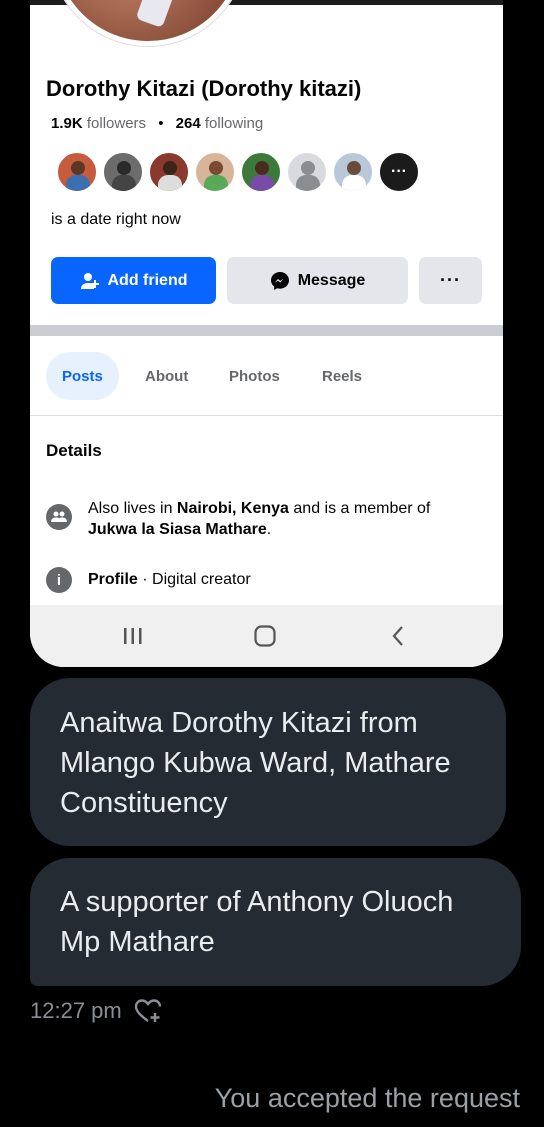 This screenshot has width=544, height=1127. I want to click on home-icon, so click(265, 636).